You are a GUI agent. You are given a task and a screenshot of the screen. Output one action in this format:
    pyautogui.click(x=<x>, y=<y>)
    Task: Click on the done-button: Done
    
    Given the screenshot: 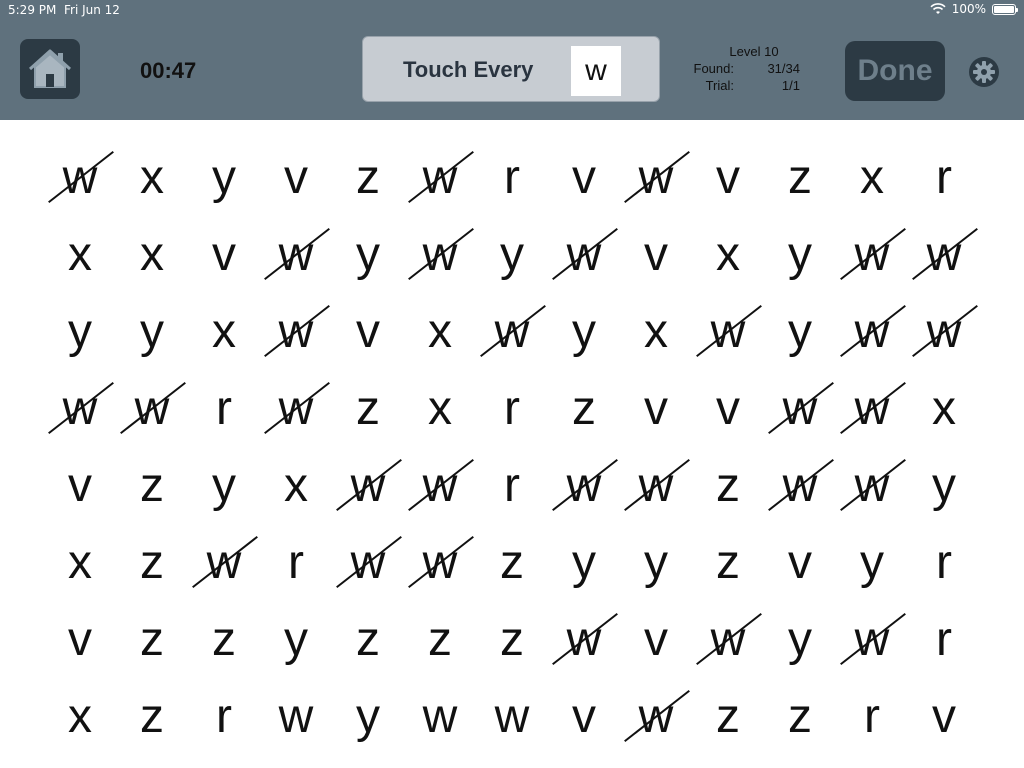 What is the action you would take?
    pyautogui.click(x=895, y=71)
    